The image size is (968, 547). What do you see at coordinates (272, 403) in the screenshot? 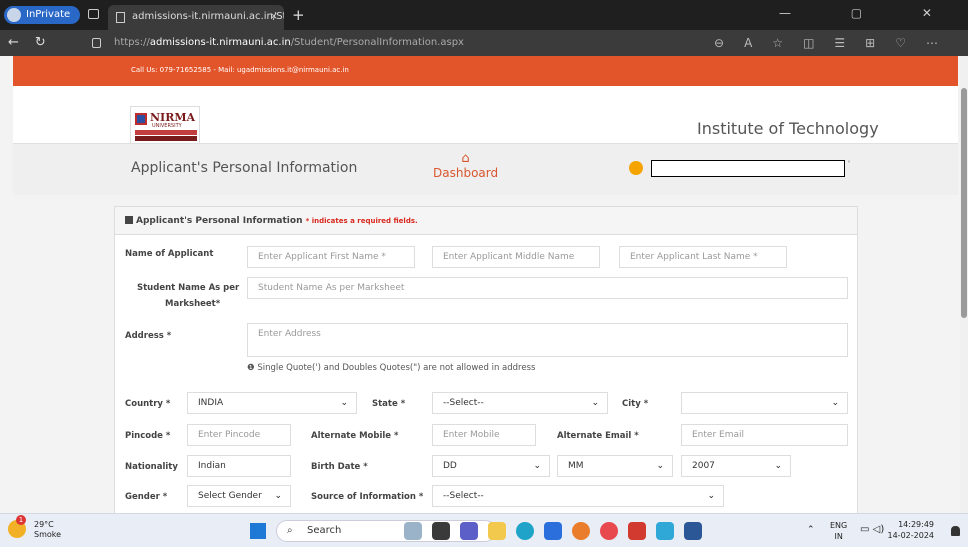
I see `country-select: INDIA ⌄` at bounding box center [272, 403].